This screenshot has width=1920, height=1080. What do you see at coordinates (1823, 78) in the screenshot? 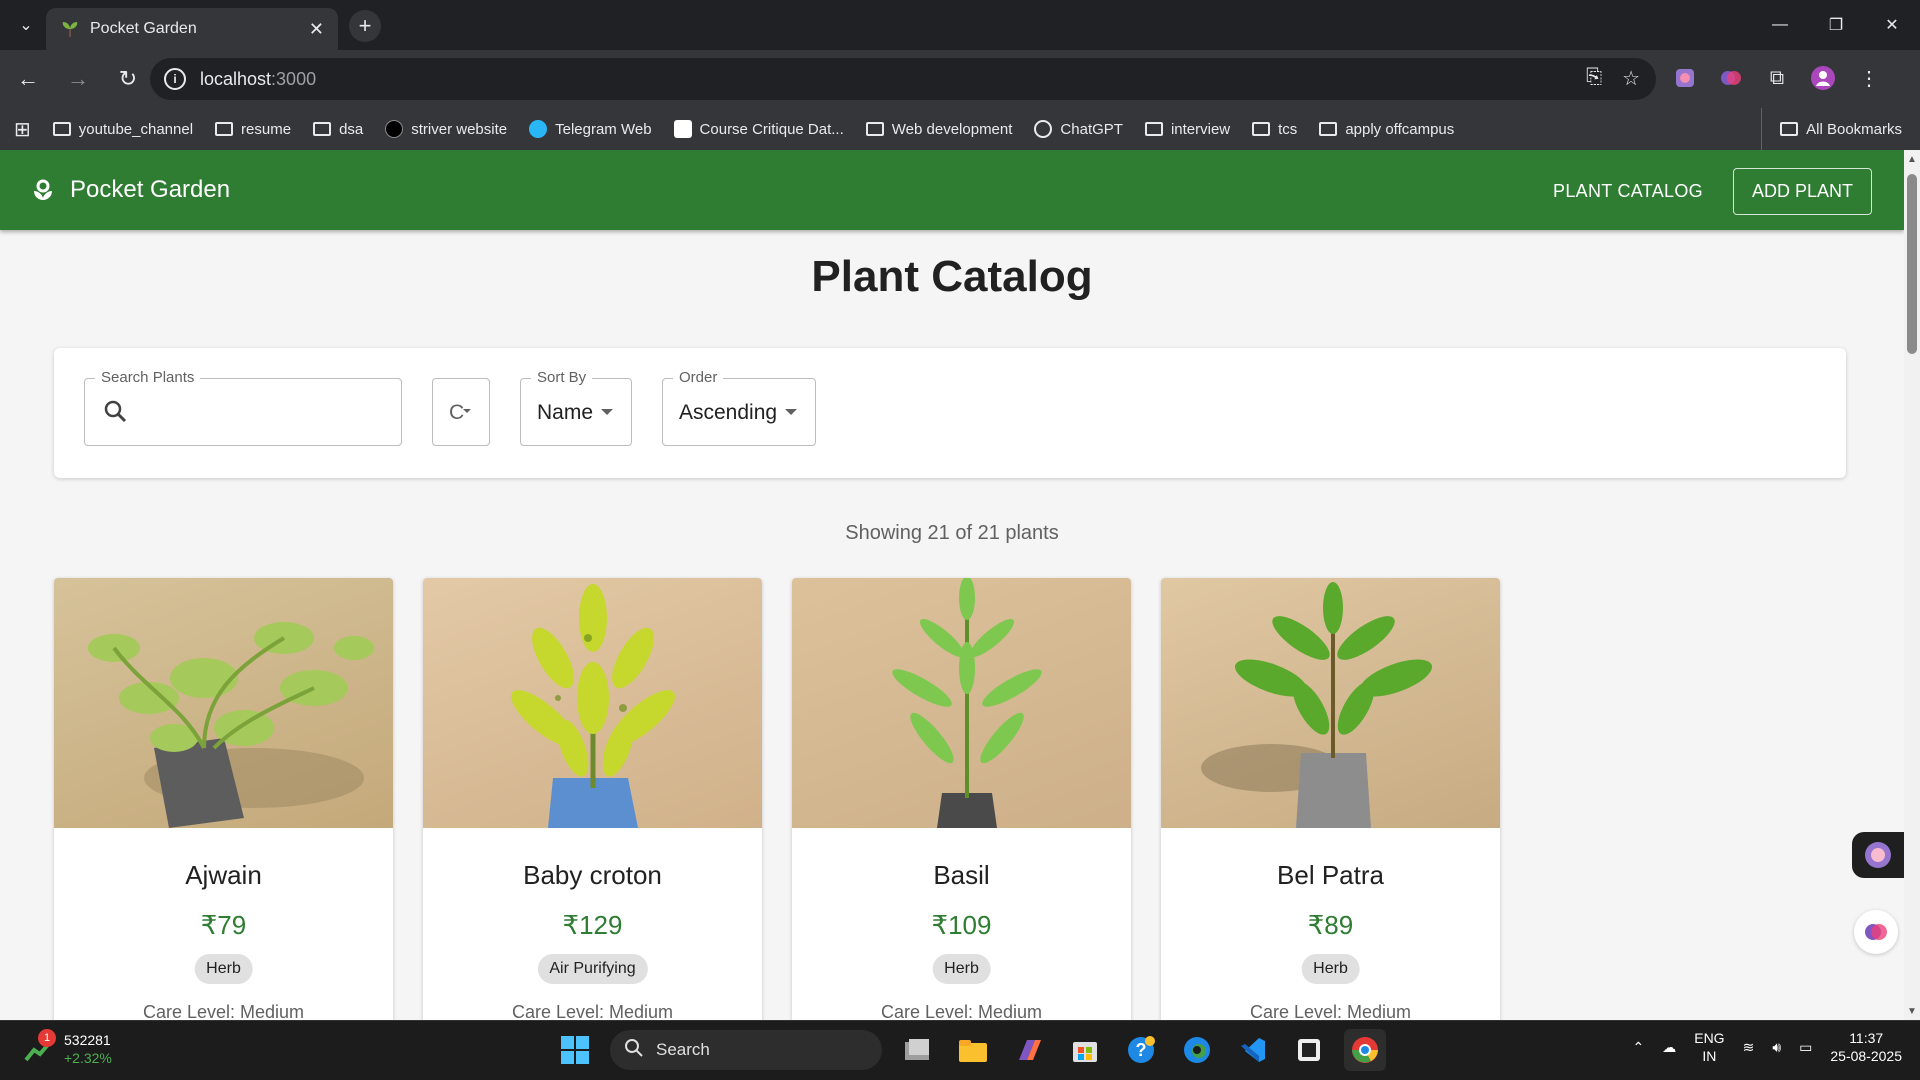
I see `profile-avatar-icon` at bounding box center [1823, 78].